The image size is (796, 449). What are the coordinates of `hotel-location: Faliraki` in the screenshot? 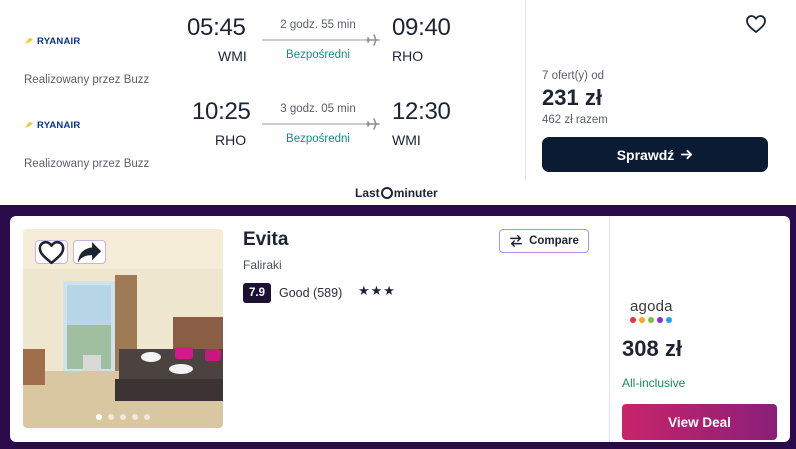 It's located at (262, 265).